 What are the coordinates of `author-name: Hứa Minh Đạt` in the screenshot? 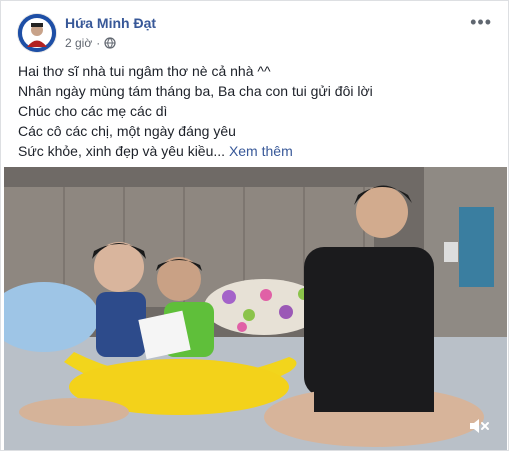 It's located at (110, 23).